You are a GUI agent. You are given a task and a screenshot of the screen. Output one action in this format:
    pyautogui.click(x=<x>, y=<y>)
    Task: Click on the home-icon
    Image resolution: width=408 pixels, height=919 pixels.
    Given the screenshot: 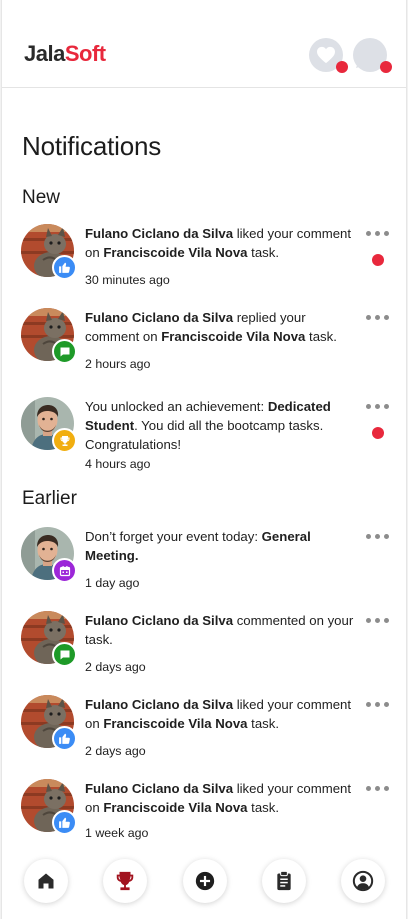 What is the action you would take?
    pyautogui.click(x=46, y=881)
    